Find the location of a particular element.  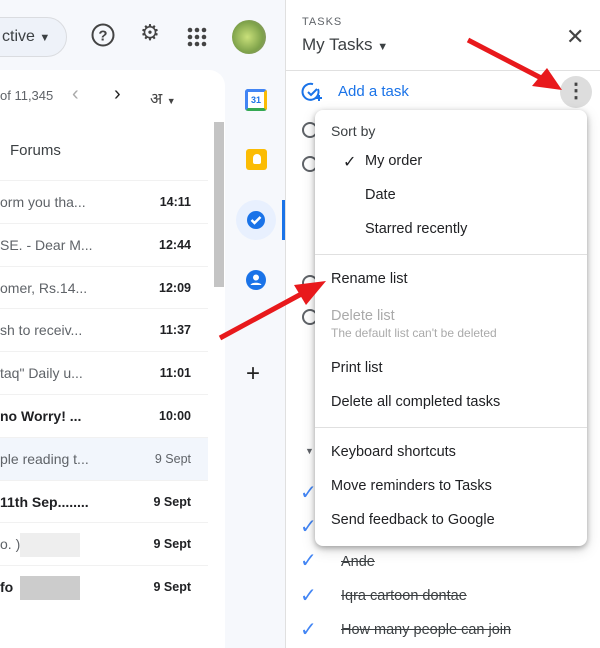

email-time: 12:09 is located at coordinates (175, 287).